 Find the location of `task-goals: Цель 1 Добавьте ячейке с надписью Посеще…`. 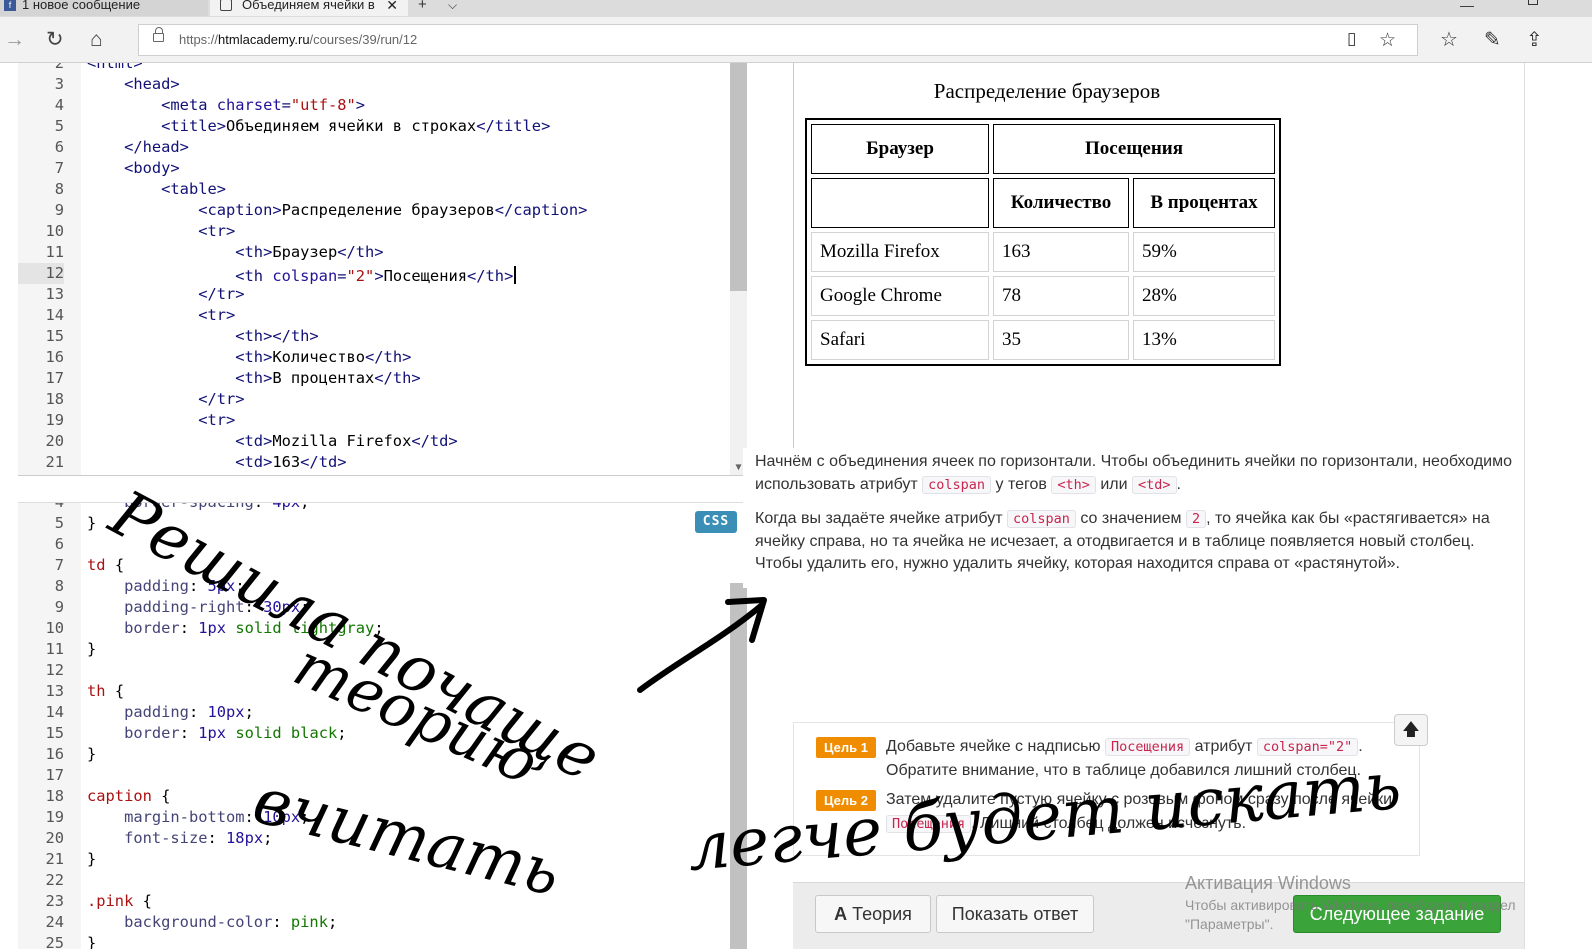

task-goals: Цель 1 Добавьте ячейке с надписью Посеще… is located at coordinates (1106, 789).